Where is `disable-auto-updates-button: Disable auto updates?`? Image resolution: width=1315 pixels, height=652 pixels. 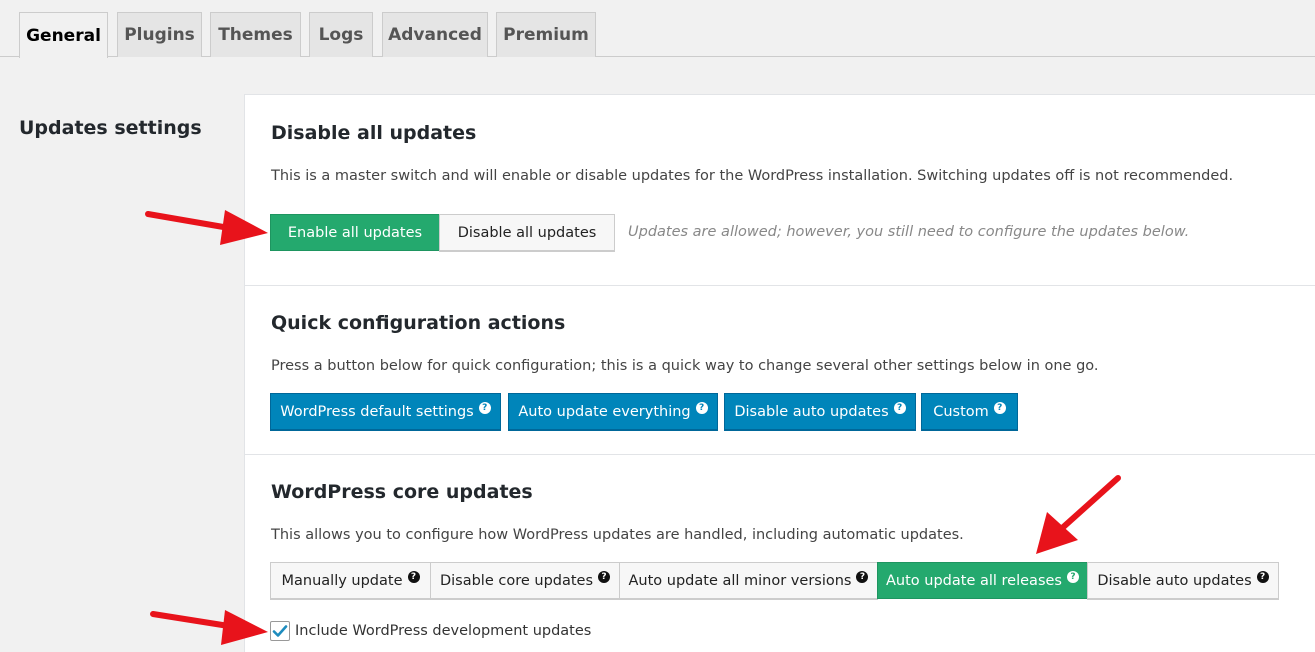
disable-auto-updates-button: Disable auto updates? is located at coordinates (820, 411).